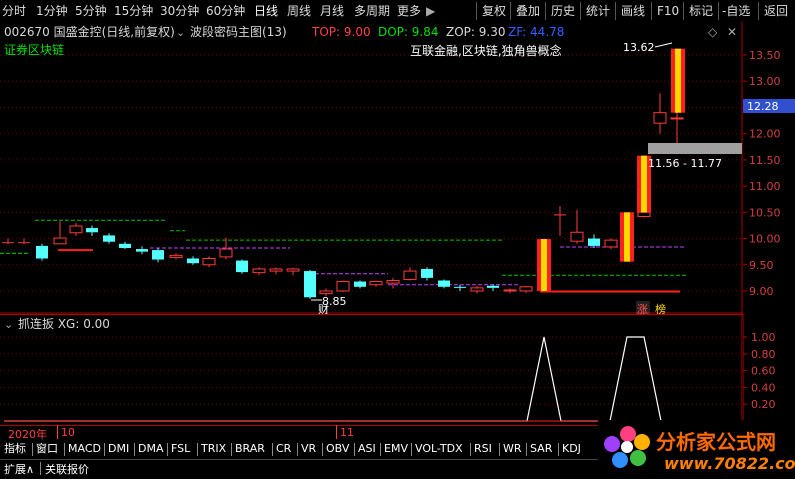 The image size is (795, 479). What do you see at coordinates (776, 11) in the screenshot?
I see `back-button: 返回` at bounding box center [776, 11].